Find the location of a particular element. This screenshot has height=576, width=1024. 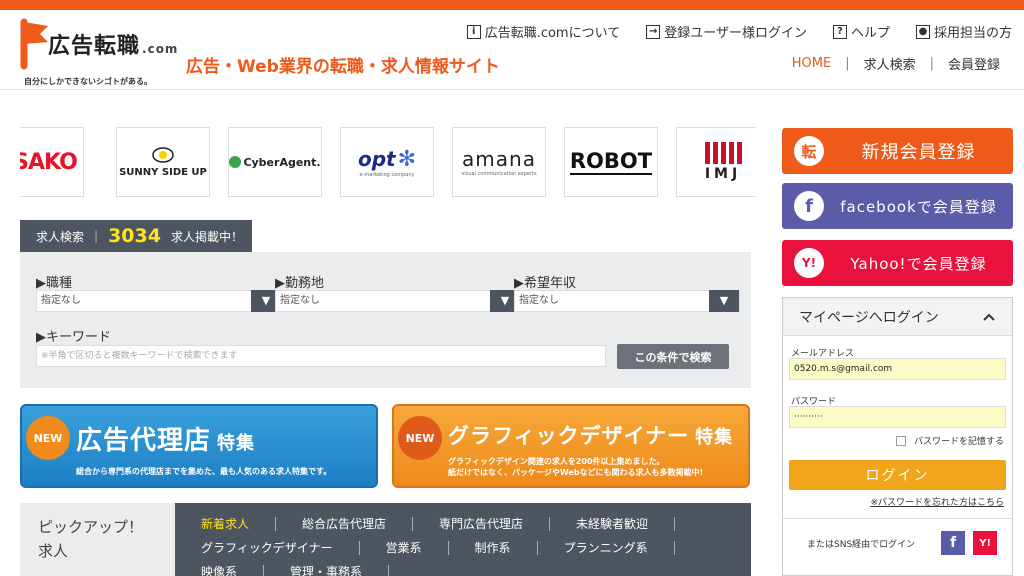

link-about: i 広告転職.comについて is located at coordinates (543, 31).